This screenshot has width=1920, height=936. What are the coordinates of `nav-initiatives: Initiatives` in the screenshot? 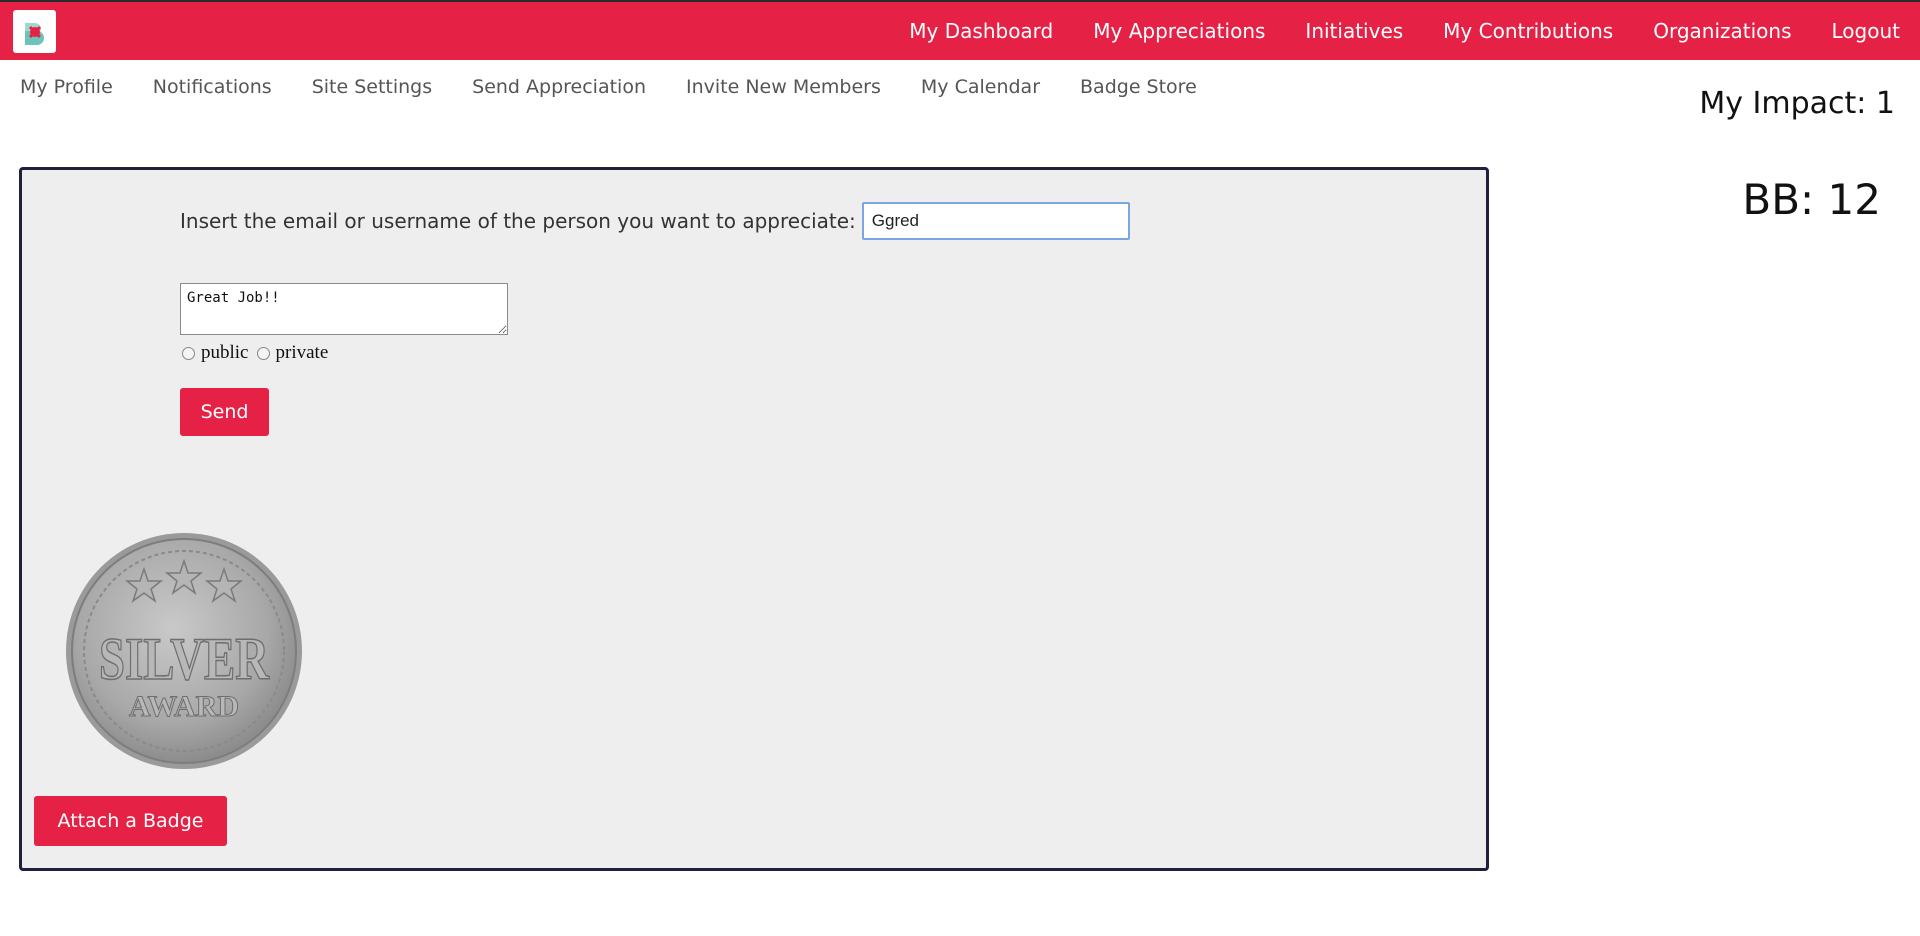 It's located at (1354, 31).